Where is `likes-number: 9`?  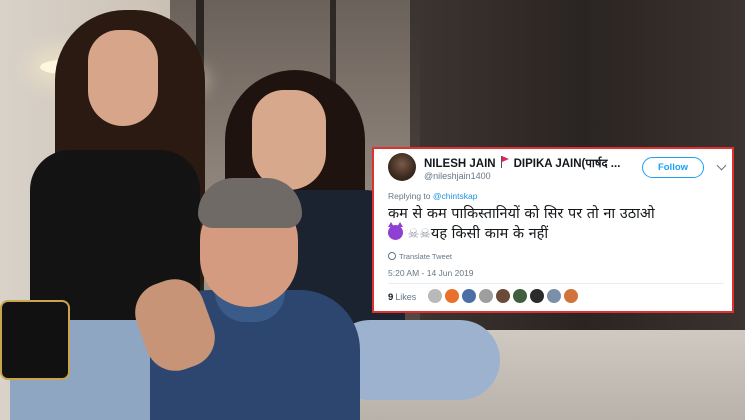 likes-number: 9 is located at coordinates (391, 297).